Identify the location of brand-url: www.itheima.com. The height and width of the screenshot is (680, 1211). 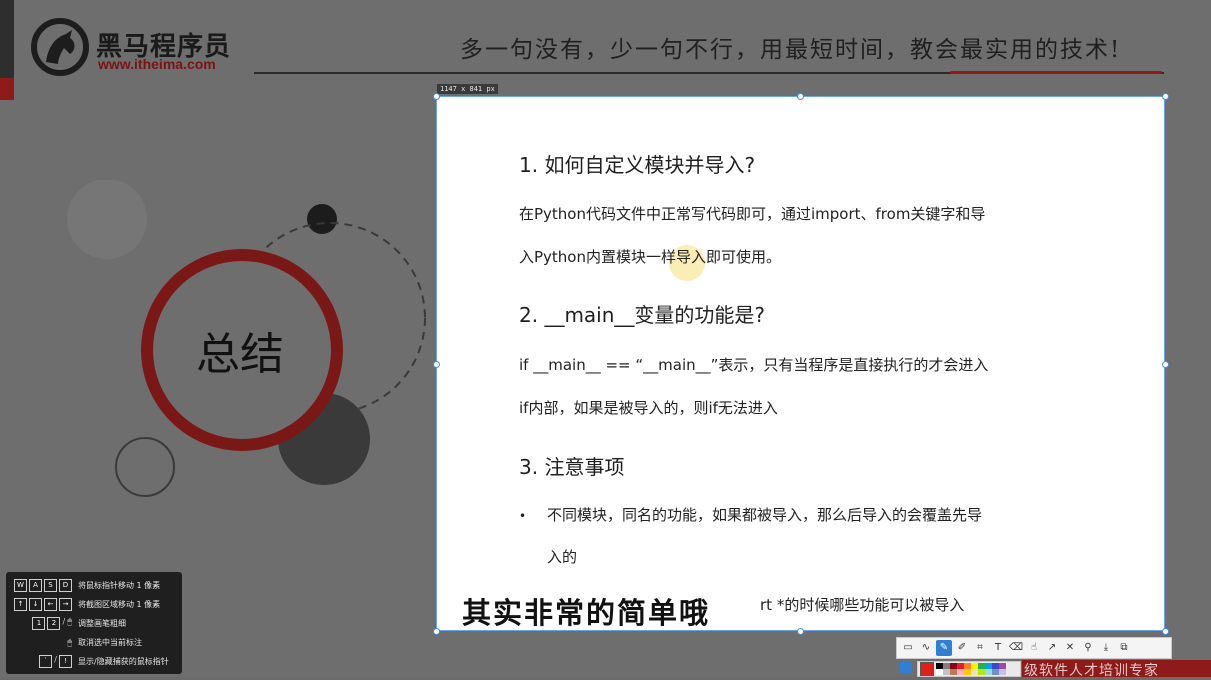
(157, 64).